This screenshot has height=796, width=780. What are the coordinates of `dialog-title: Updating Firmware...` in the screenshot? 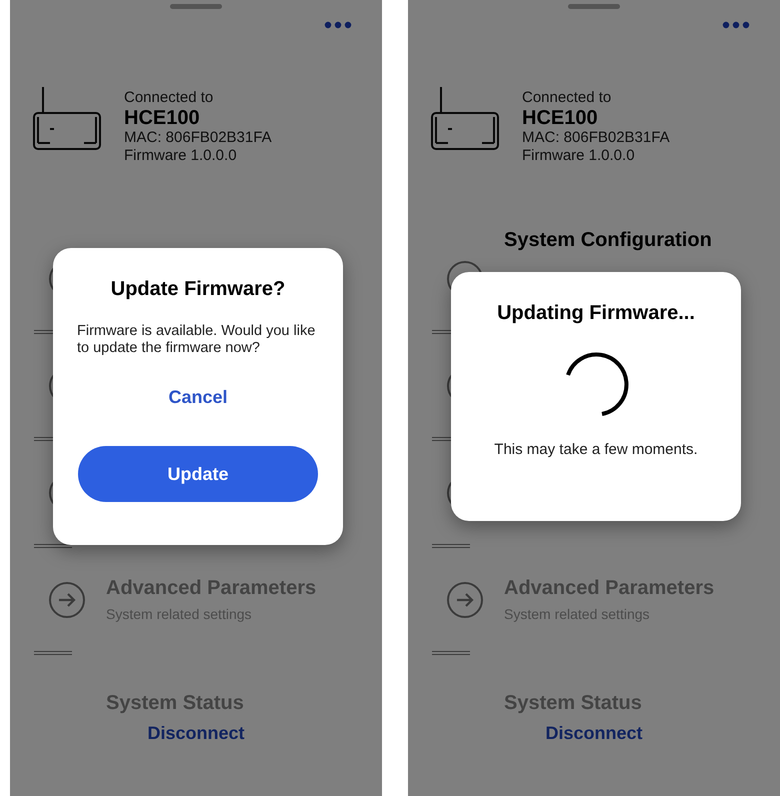 It's located at (596, 313).